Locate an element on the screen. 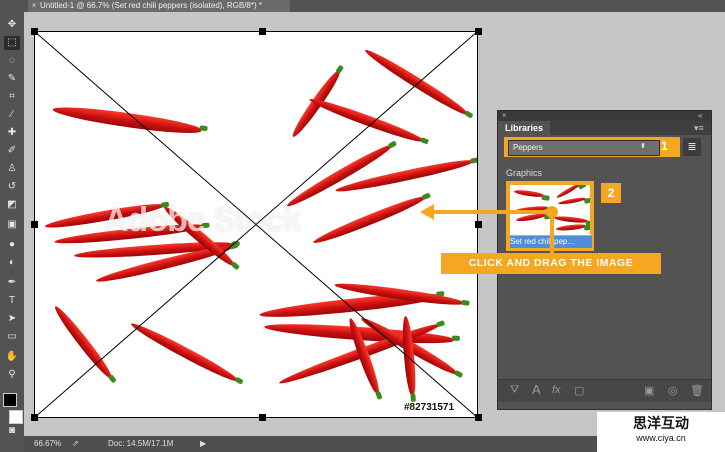  foreground-color-swatch is located at coordinates (10, 400).